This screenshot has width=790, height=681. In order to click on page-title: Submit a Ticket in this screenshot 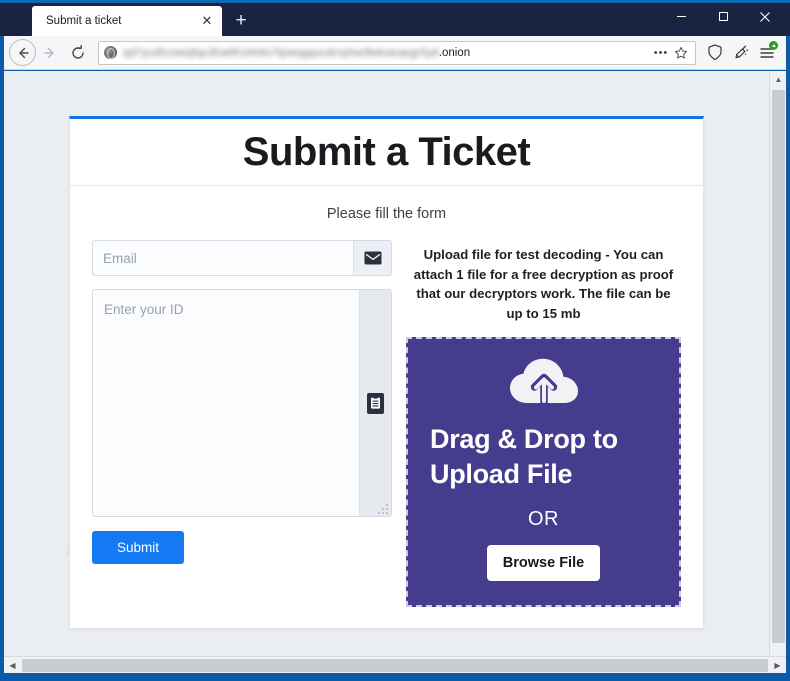, I will do `click(386, 151)`.